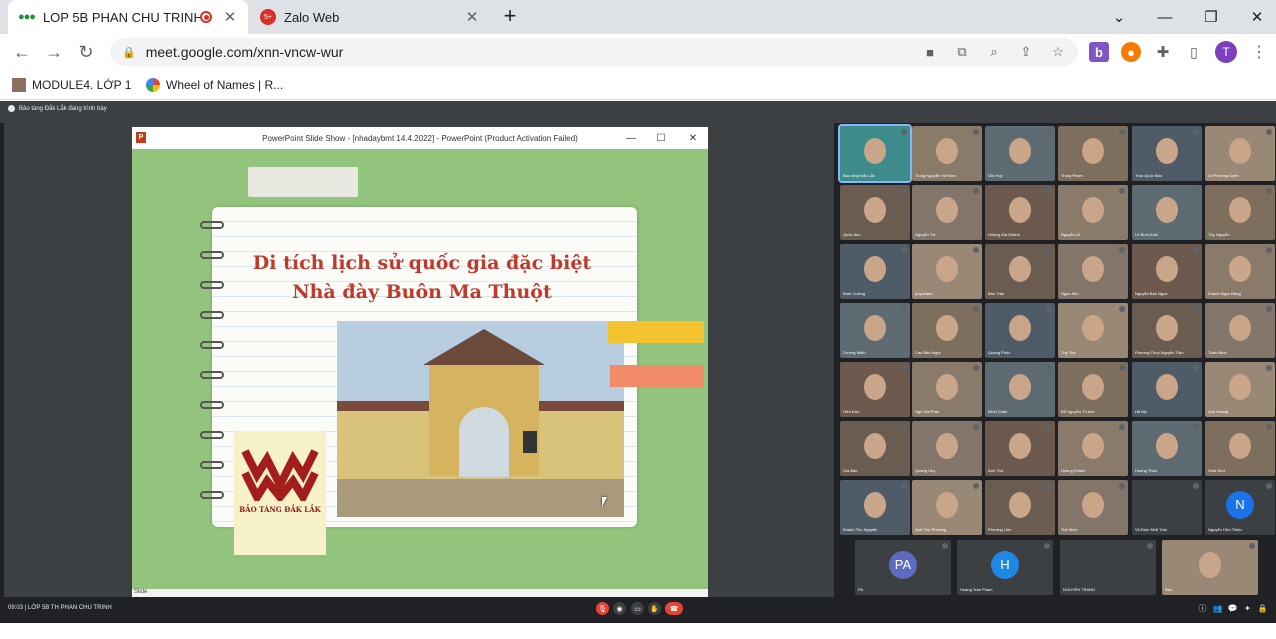 This screenshot has height=639, width=1276. I want to click on new-tab-button: +, so click(510, 15).